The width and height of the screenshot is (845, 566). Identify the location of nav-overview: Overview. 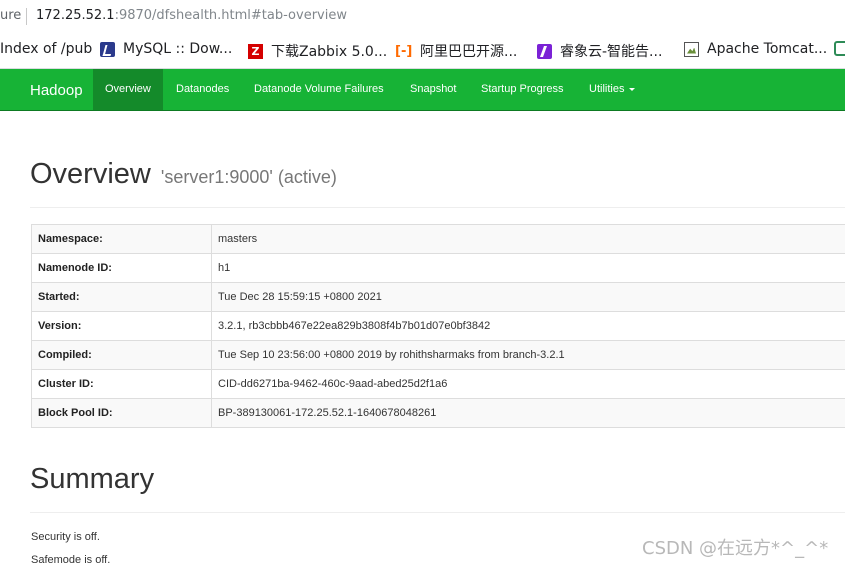
(128, 89).